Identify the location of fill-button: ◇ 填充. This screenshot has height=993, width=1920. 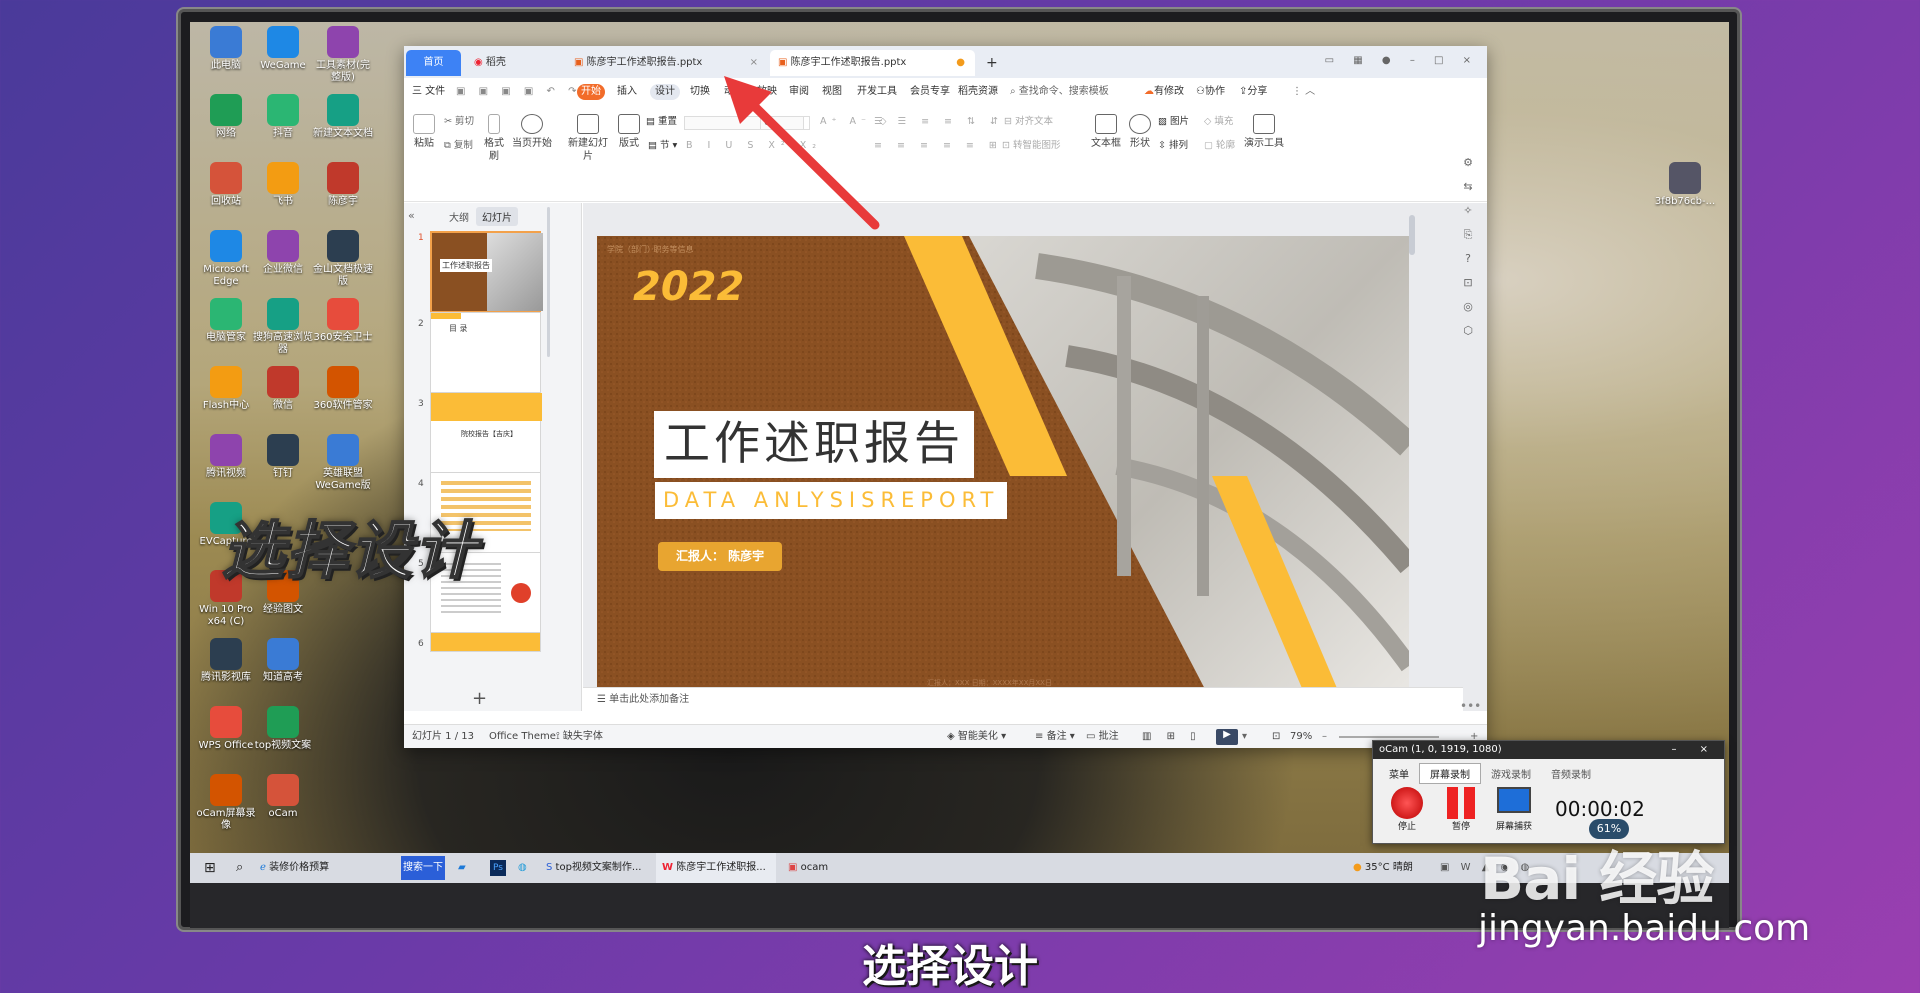
(1218, 122).